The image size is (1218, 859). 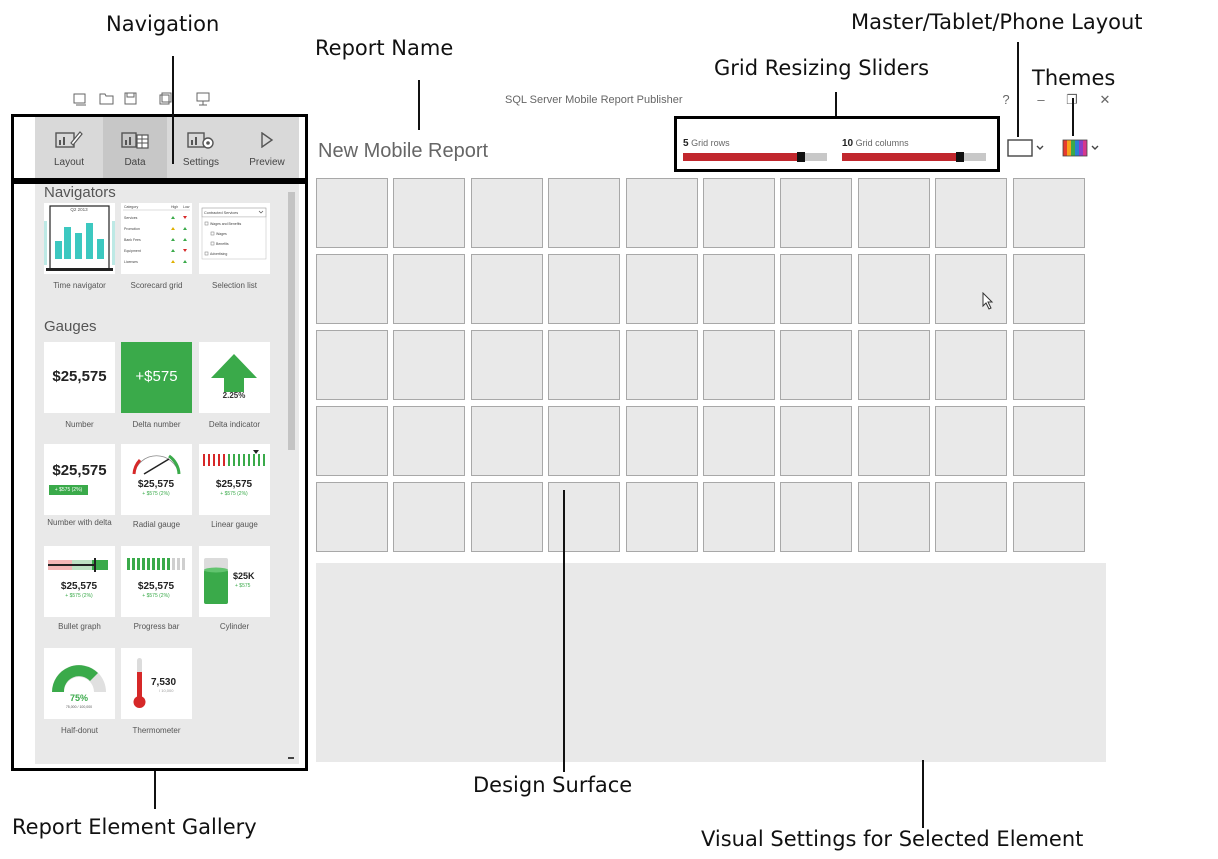 I want to click on theme-palette-icon, so click(x=1080, y=148).